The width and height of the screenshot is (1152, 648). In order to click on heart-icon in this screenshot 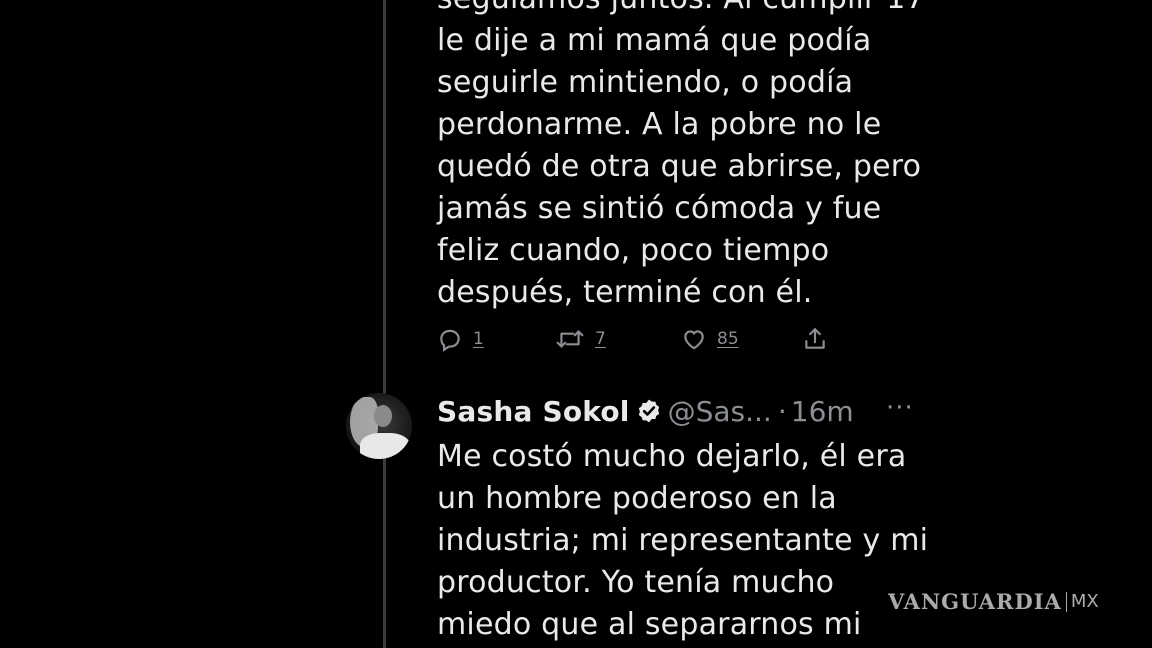, I will do `click(694, 339)`.